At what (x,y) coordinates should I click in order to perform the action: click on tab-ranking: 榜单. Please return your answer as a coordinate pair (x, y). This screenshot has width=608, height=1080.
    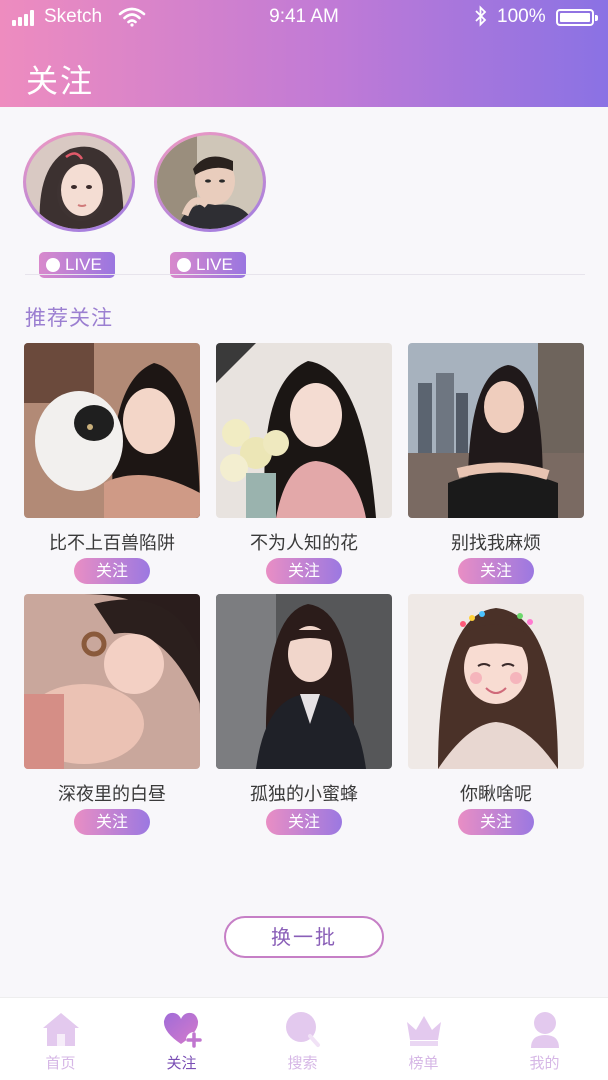
    Looking at the image, I should click on (423, 1039).